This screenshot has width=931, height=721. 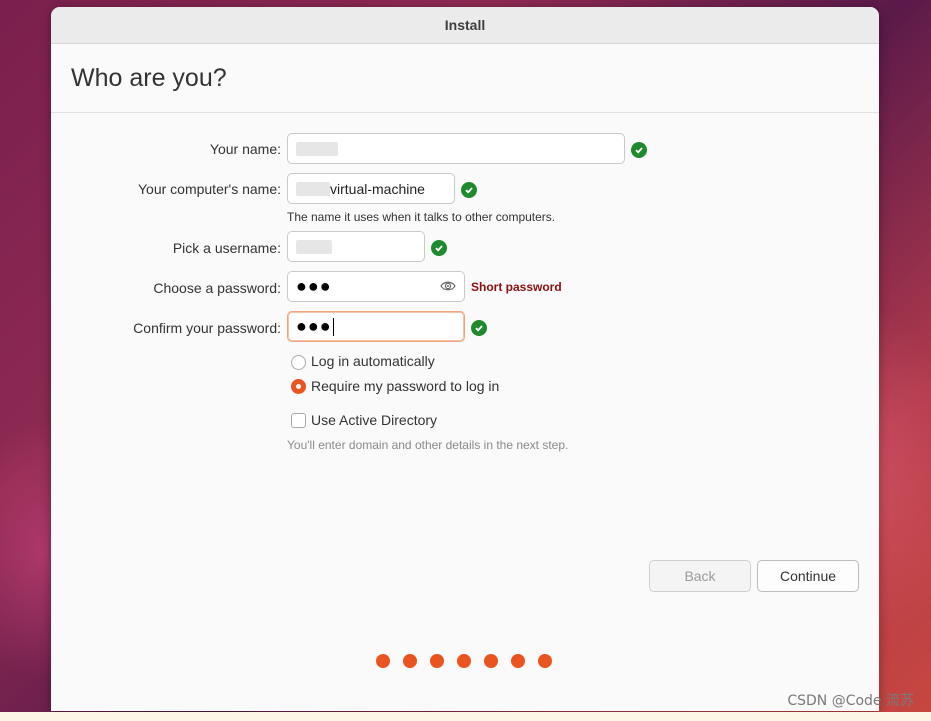 What do you see at coordinates (298, 386) in the screenshot?
I see `require-password-radio` at bounding box center [298, 386].